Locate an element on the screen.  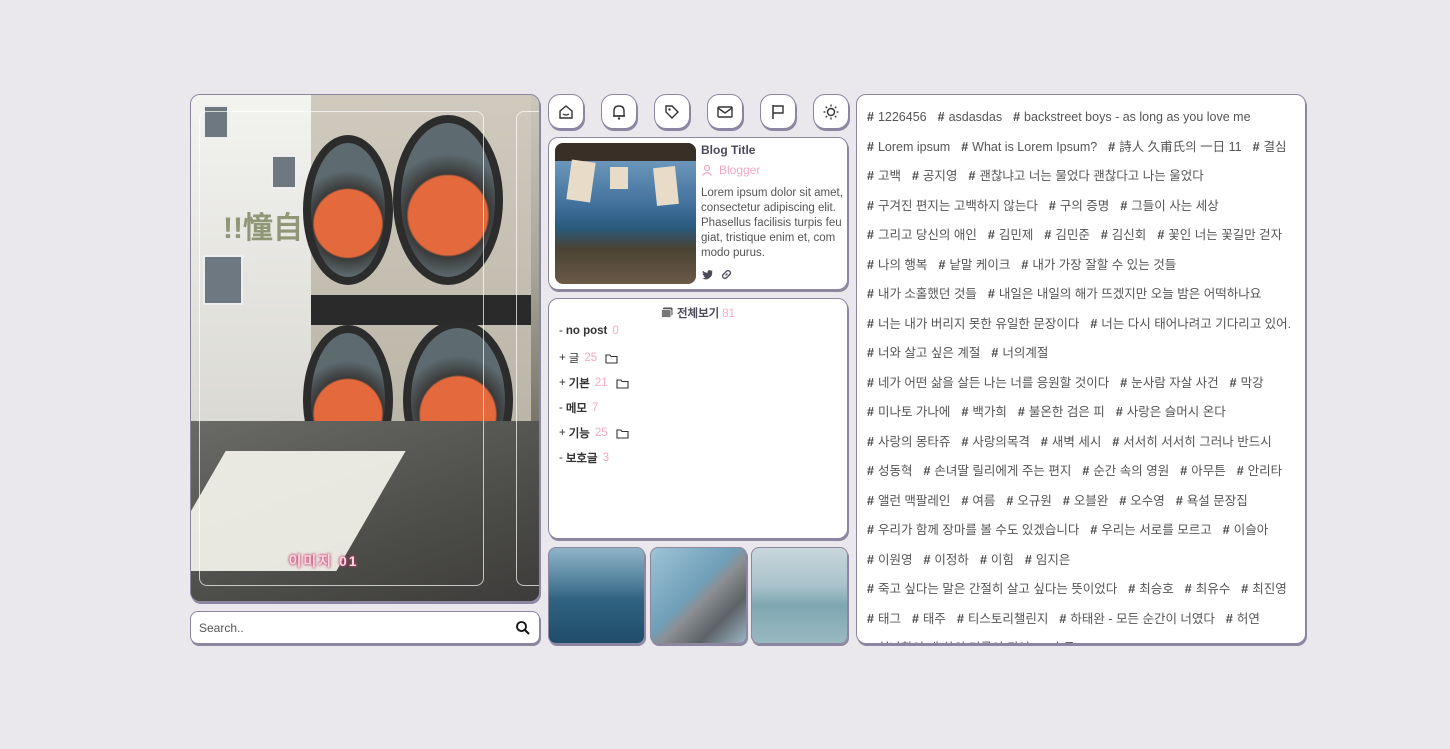
category-item: - 보호글 3 is located at coordinates (584, 458).